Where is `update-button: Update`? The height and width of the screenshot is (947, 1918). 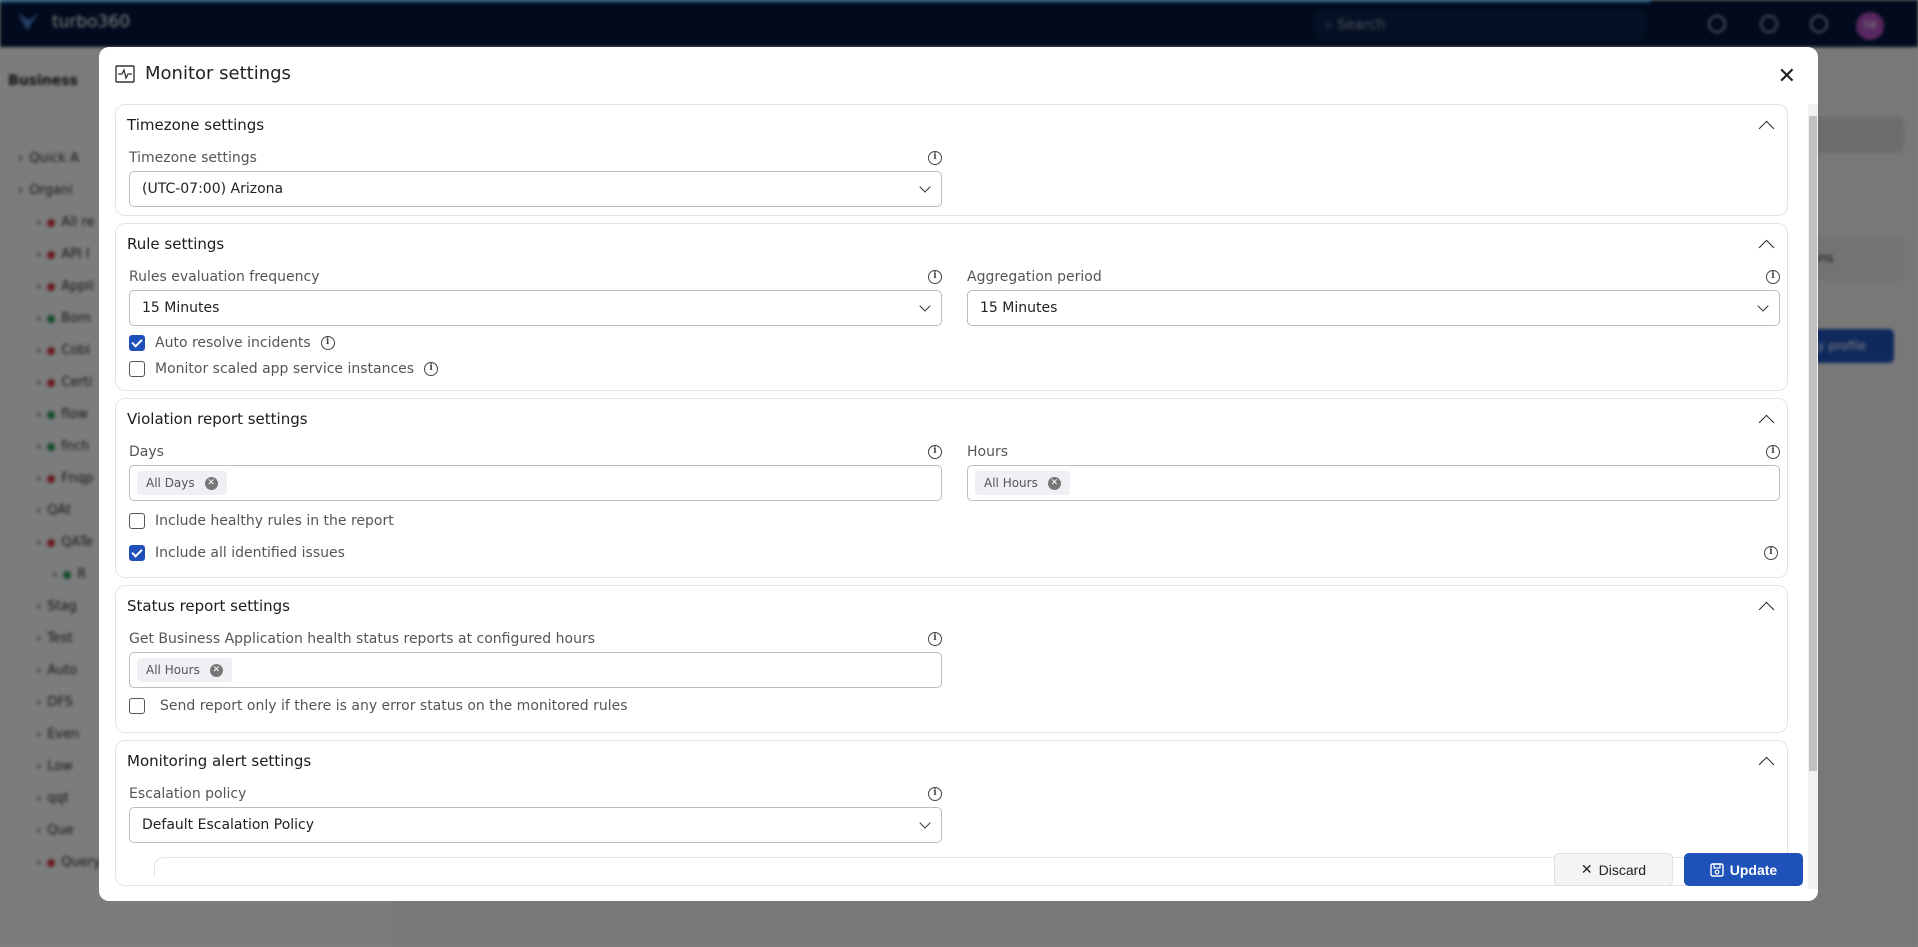 update-button: Update is located at coordinates (1743, 869).